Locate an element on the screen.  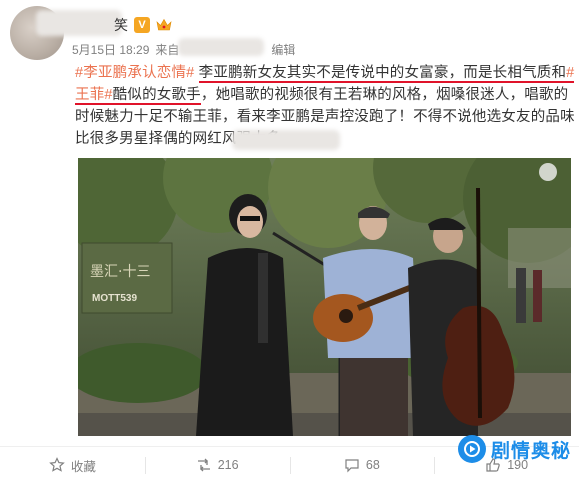
repost-button: 216 is located at coordinates (217, 465).